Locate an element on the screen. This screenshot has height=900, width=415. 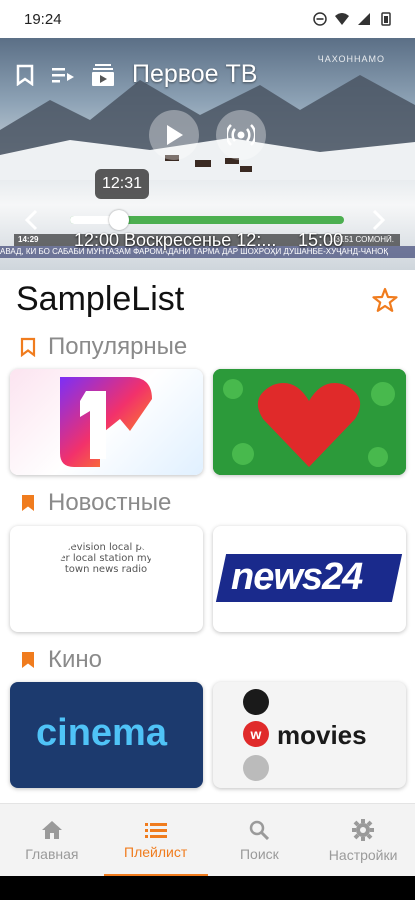
bookmark-icon is located at coordinates (25, 75).